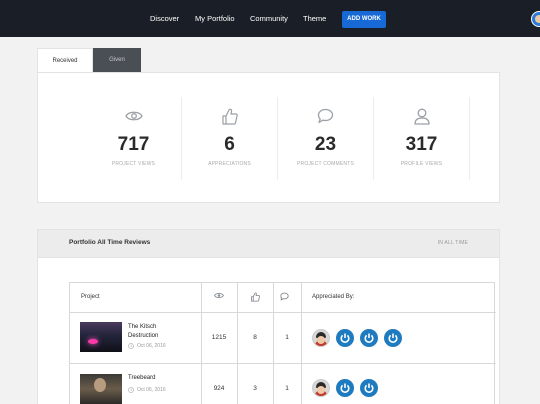 This screenshot has width=540, height=404. Describe the element at coordinates (143, 336) in the screenshot. I see `project-title: Destruction` at that location.